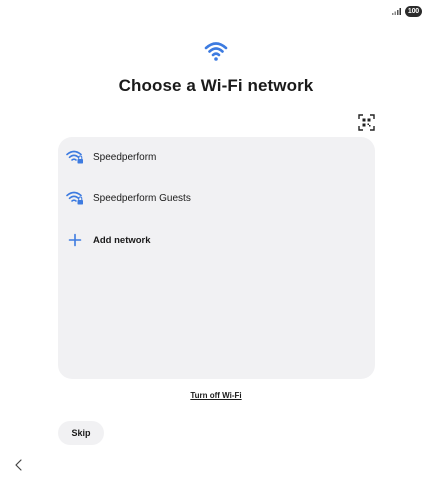 The height and width of the screenshot is (479, 432). I want to click on back-button, so click(19, 465).